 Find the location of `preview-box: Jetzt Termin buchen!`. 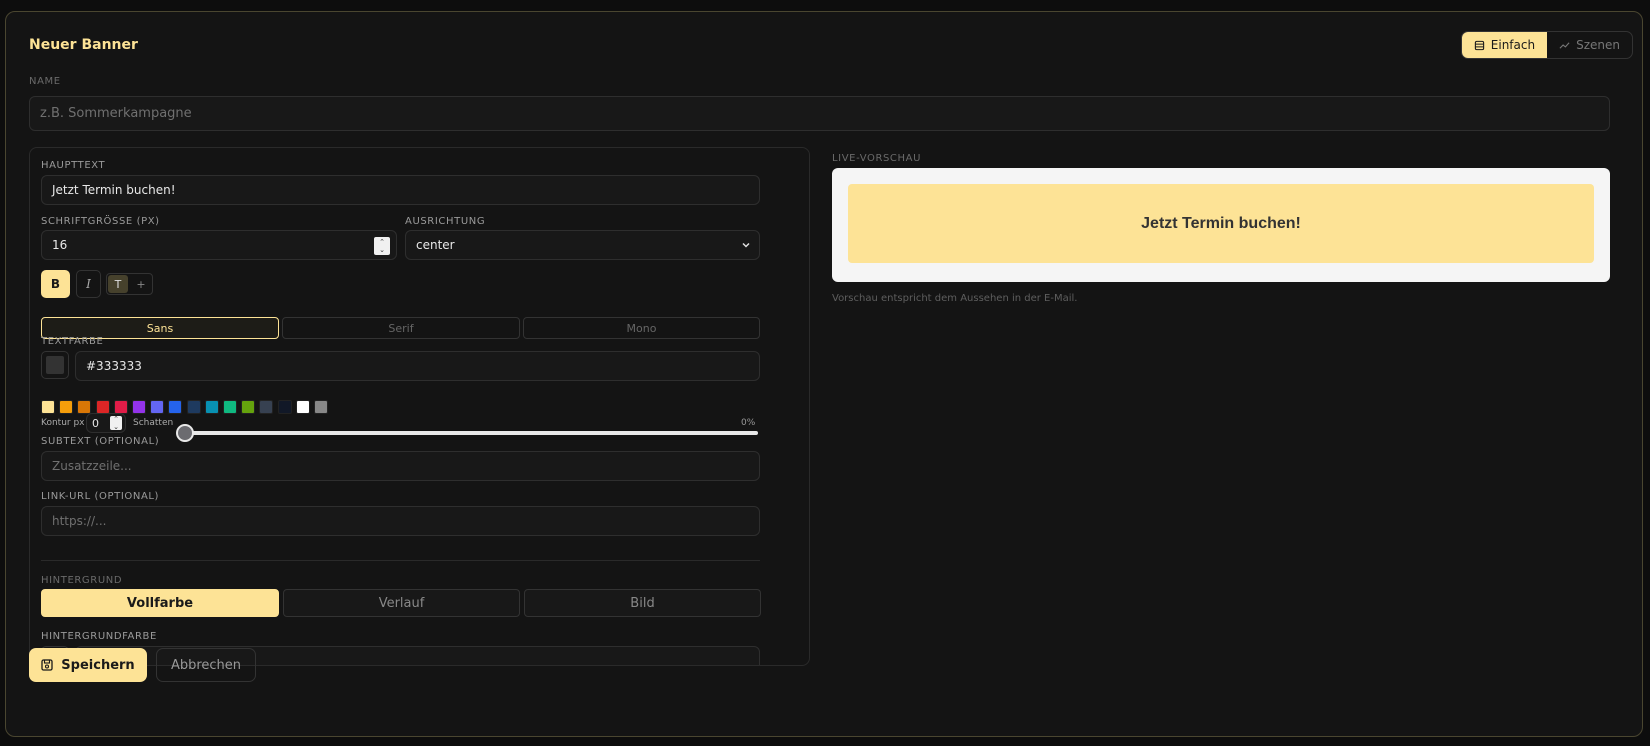

preview-box: Jetzt Termin buchen! is located at coordinates (1221, 225).